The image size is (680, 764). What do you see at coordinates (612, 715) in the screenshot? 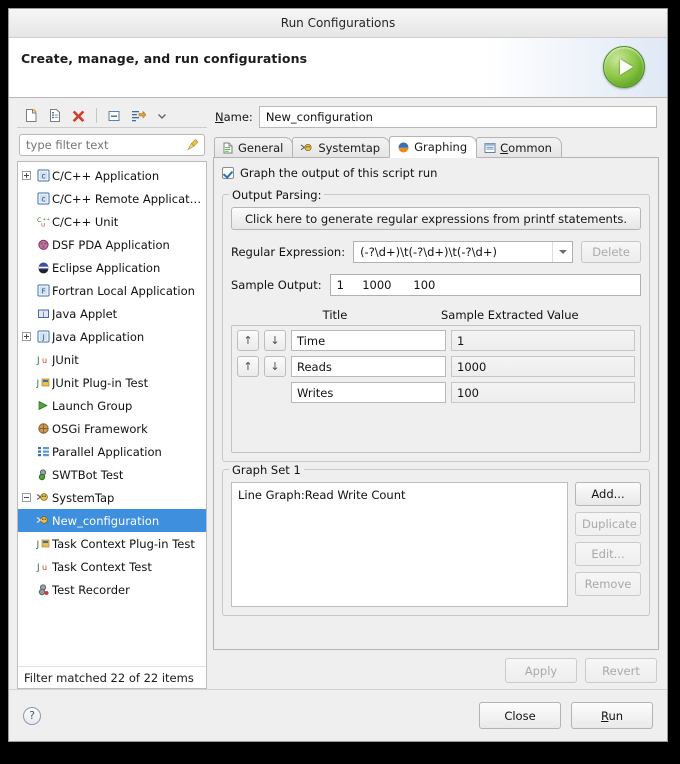
I see `run-button: Run` at bounding box center [612, 715].